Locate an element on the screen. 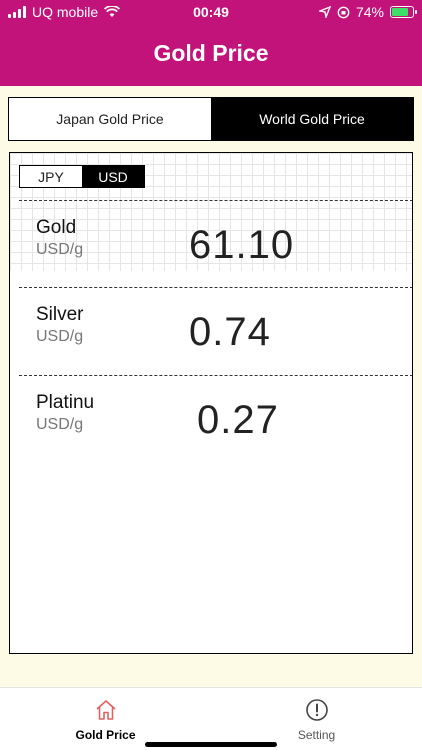 Image resolution: width=422 pixels, height=750 pixels. exclamation-circle-icon is located at coordinates (316, 710).